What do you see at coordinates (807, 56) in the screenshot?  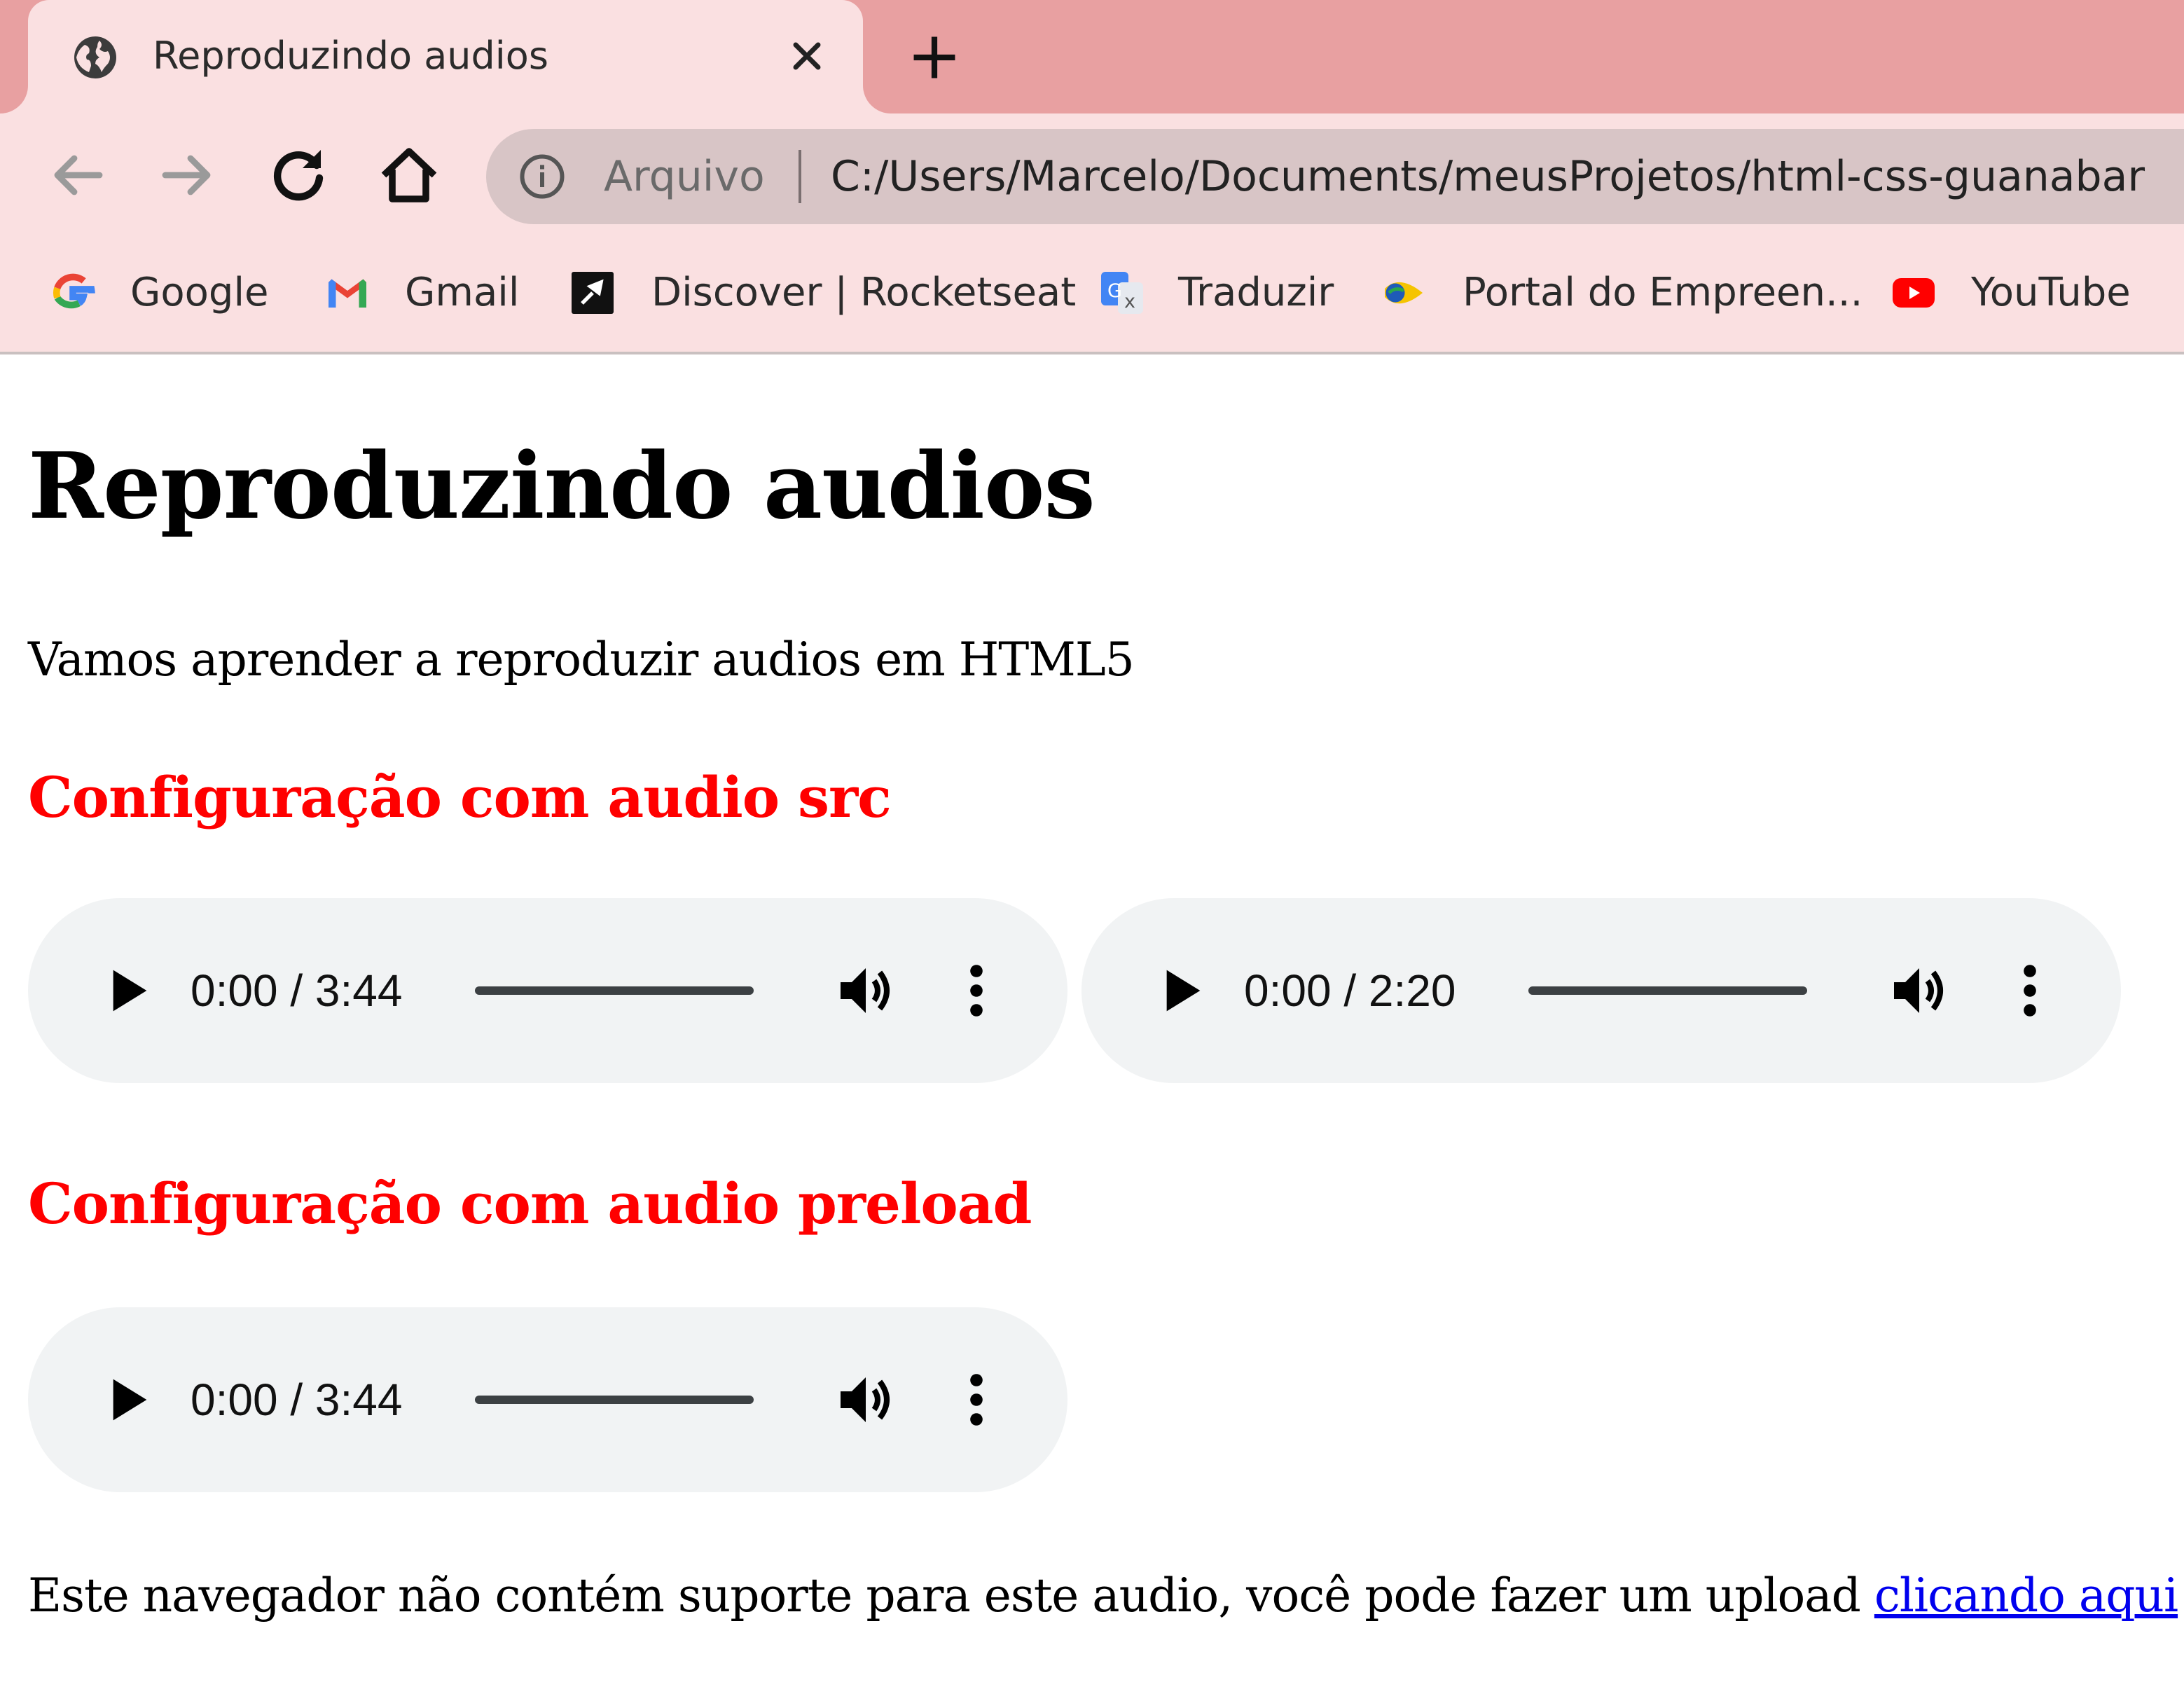 I see `close-icon` at bounding box center [807, 56].